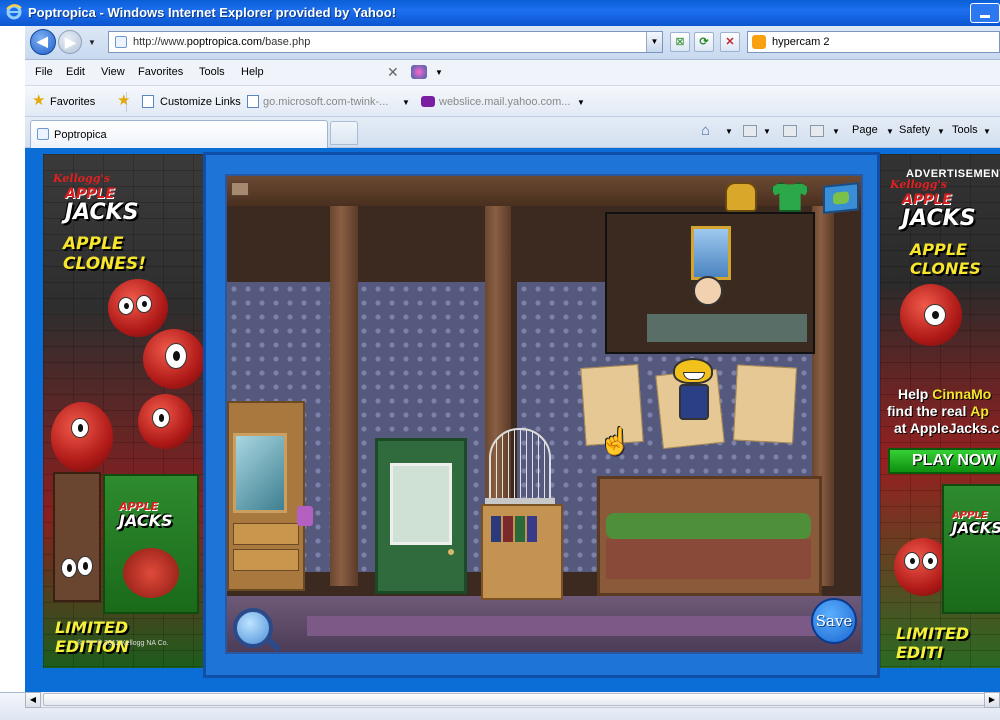 This screenshot has height=720, width=1000. I want to click on yahoo-search-icon, so click(759, 42).